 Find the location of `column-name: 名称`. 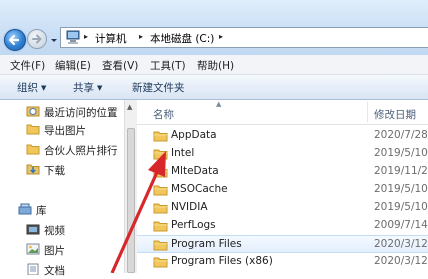

column-name: 名称 is located at coordinates (163, 114).